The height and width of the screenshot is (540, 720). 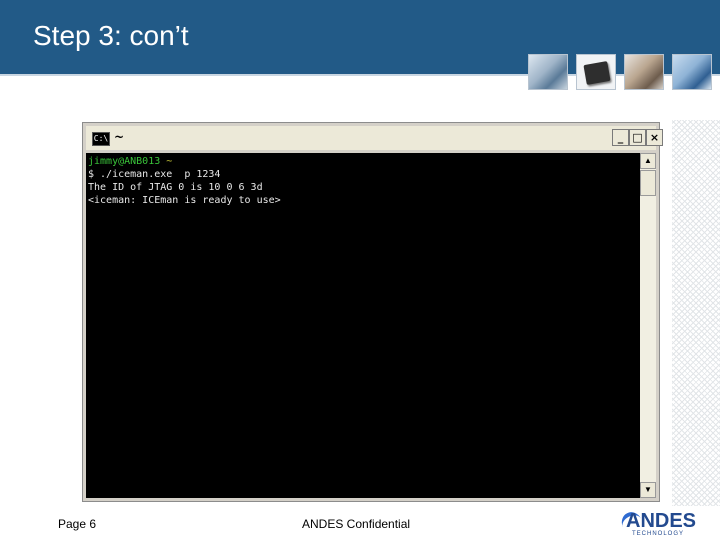 What do you see at coordinates (648, 161) in the screenshot?
I see `scroll-up-button: ▲` at bounding box center [648, 161].